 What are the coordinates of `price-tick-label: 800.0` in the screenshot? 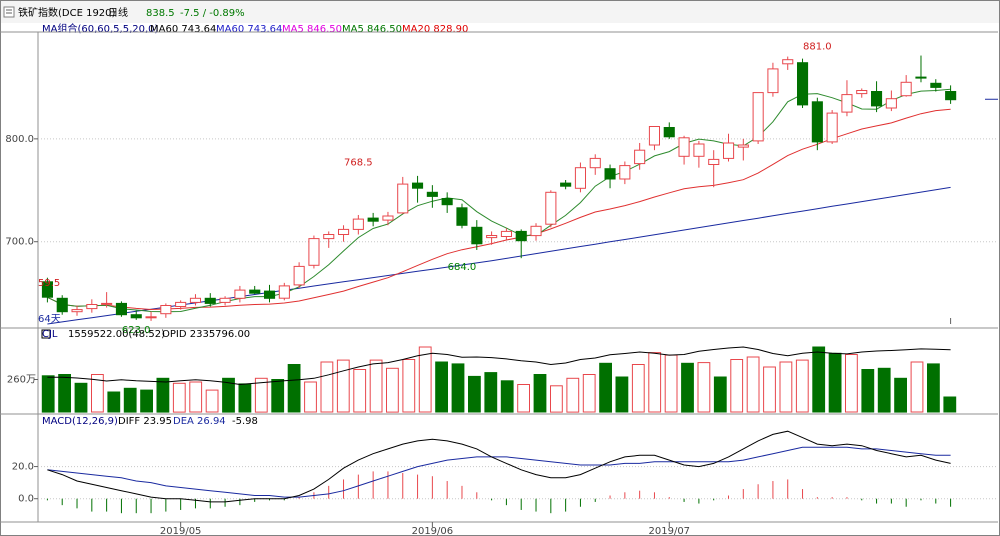 It's located at (19, 139).